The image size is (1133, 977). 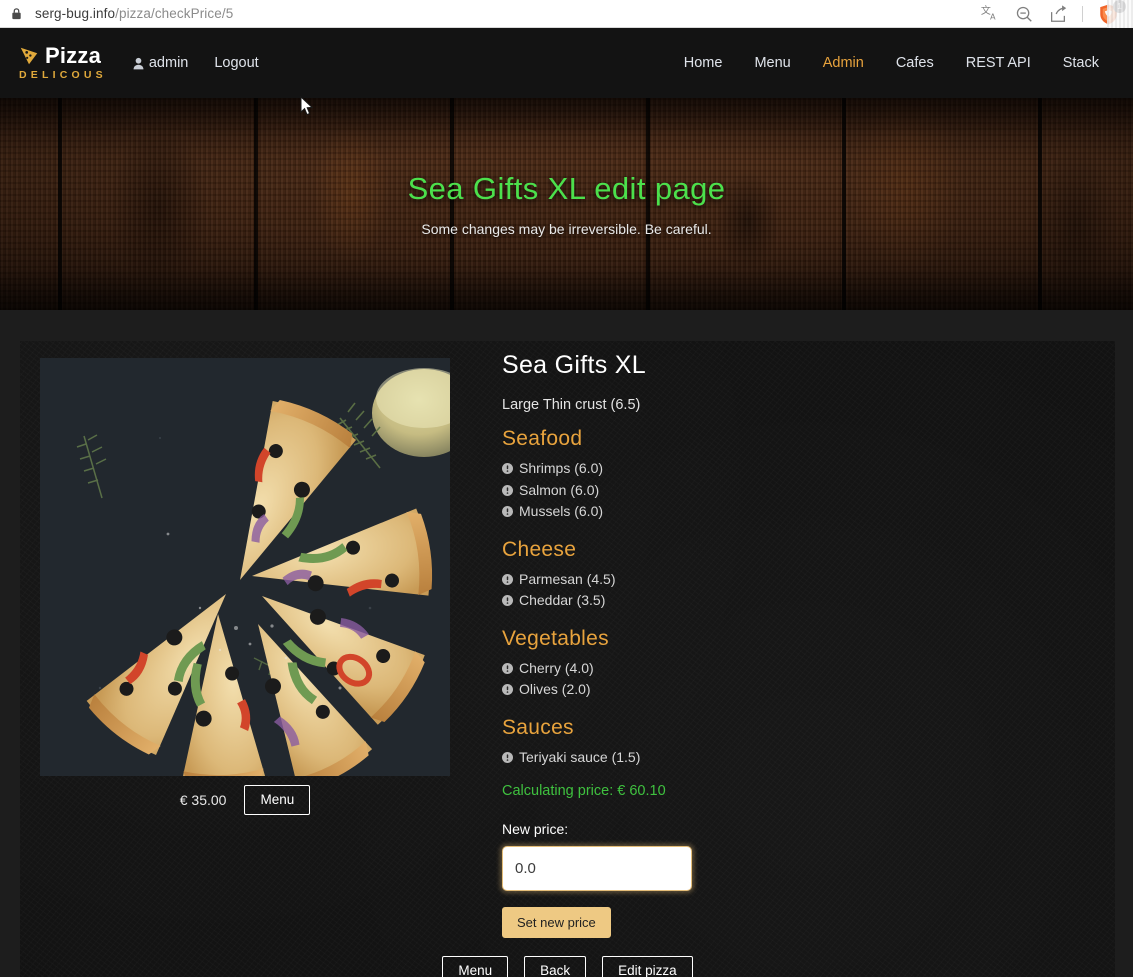 I want to click on navbar-user-label: admin, so click(x=168, y=63).